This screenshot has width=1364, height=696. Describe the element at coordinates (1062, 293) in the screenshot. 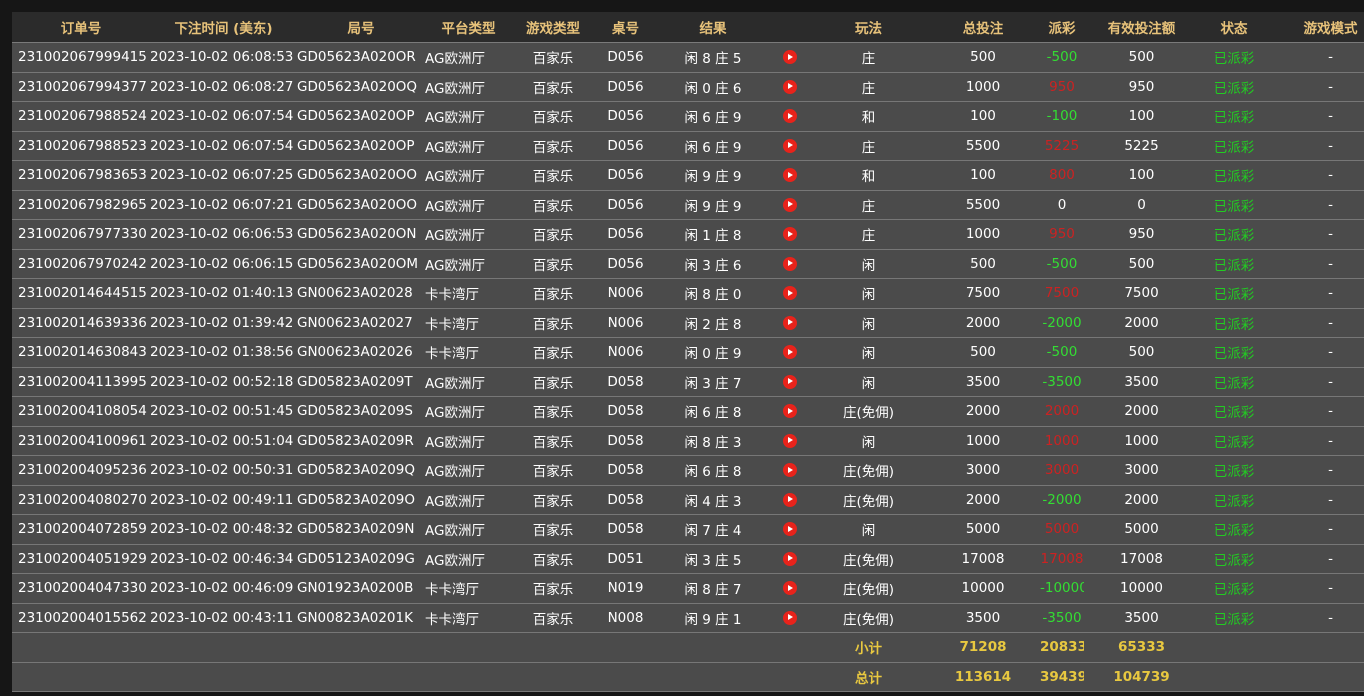

I see `payout-cell: 7500` at that location.